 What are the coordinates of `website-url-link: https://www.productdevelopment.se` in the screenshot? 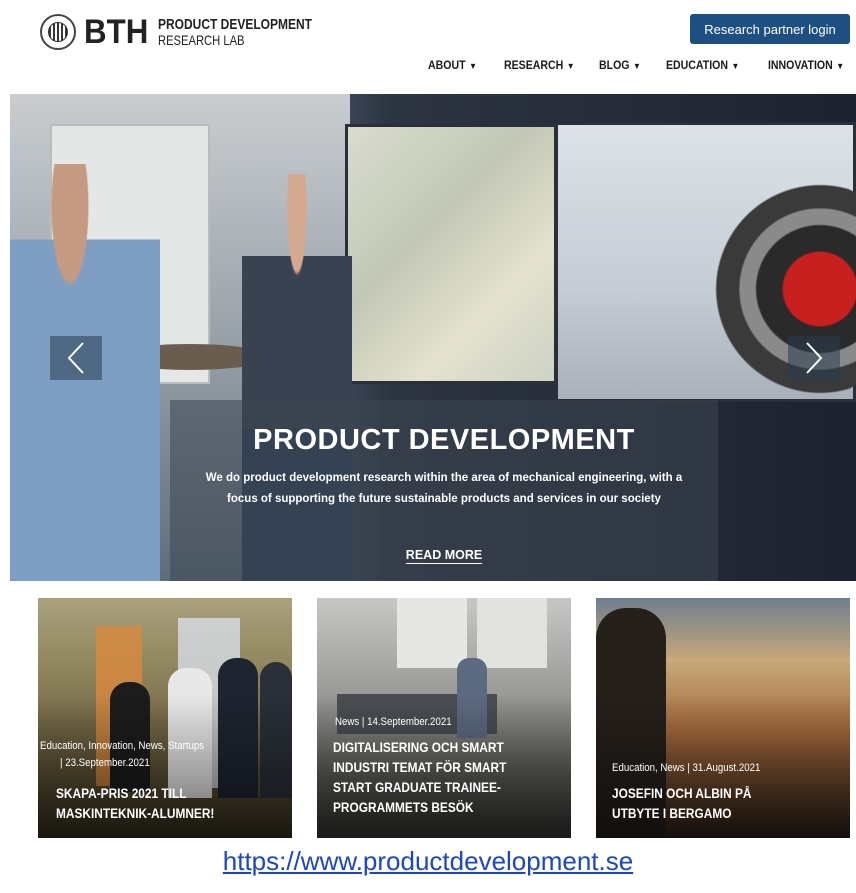 It's located at (428, 861).